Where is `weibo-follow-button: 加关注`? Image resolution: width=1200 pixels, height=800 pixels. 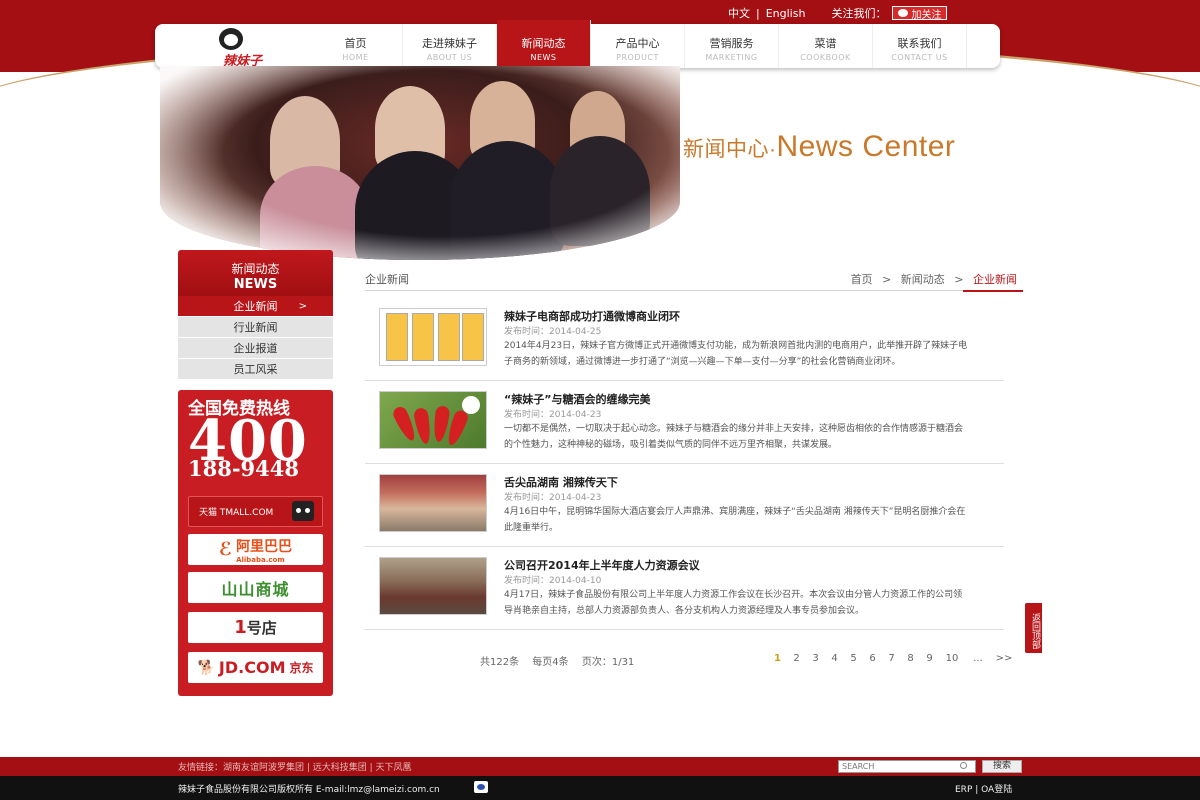
weibo-follow-button: 加关注 is located at coordinates (920, 13).